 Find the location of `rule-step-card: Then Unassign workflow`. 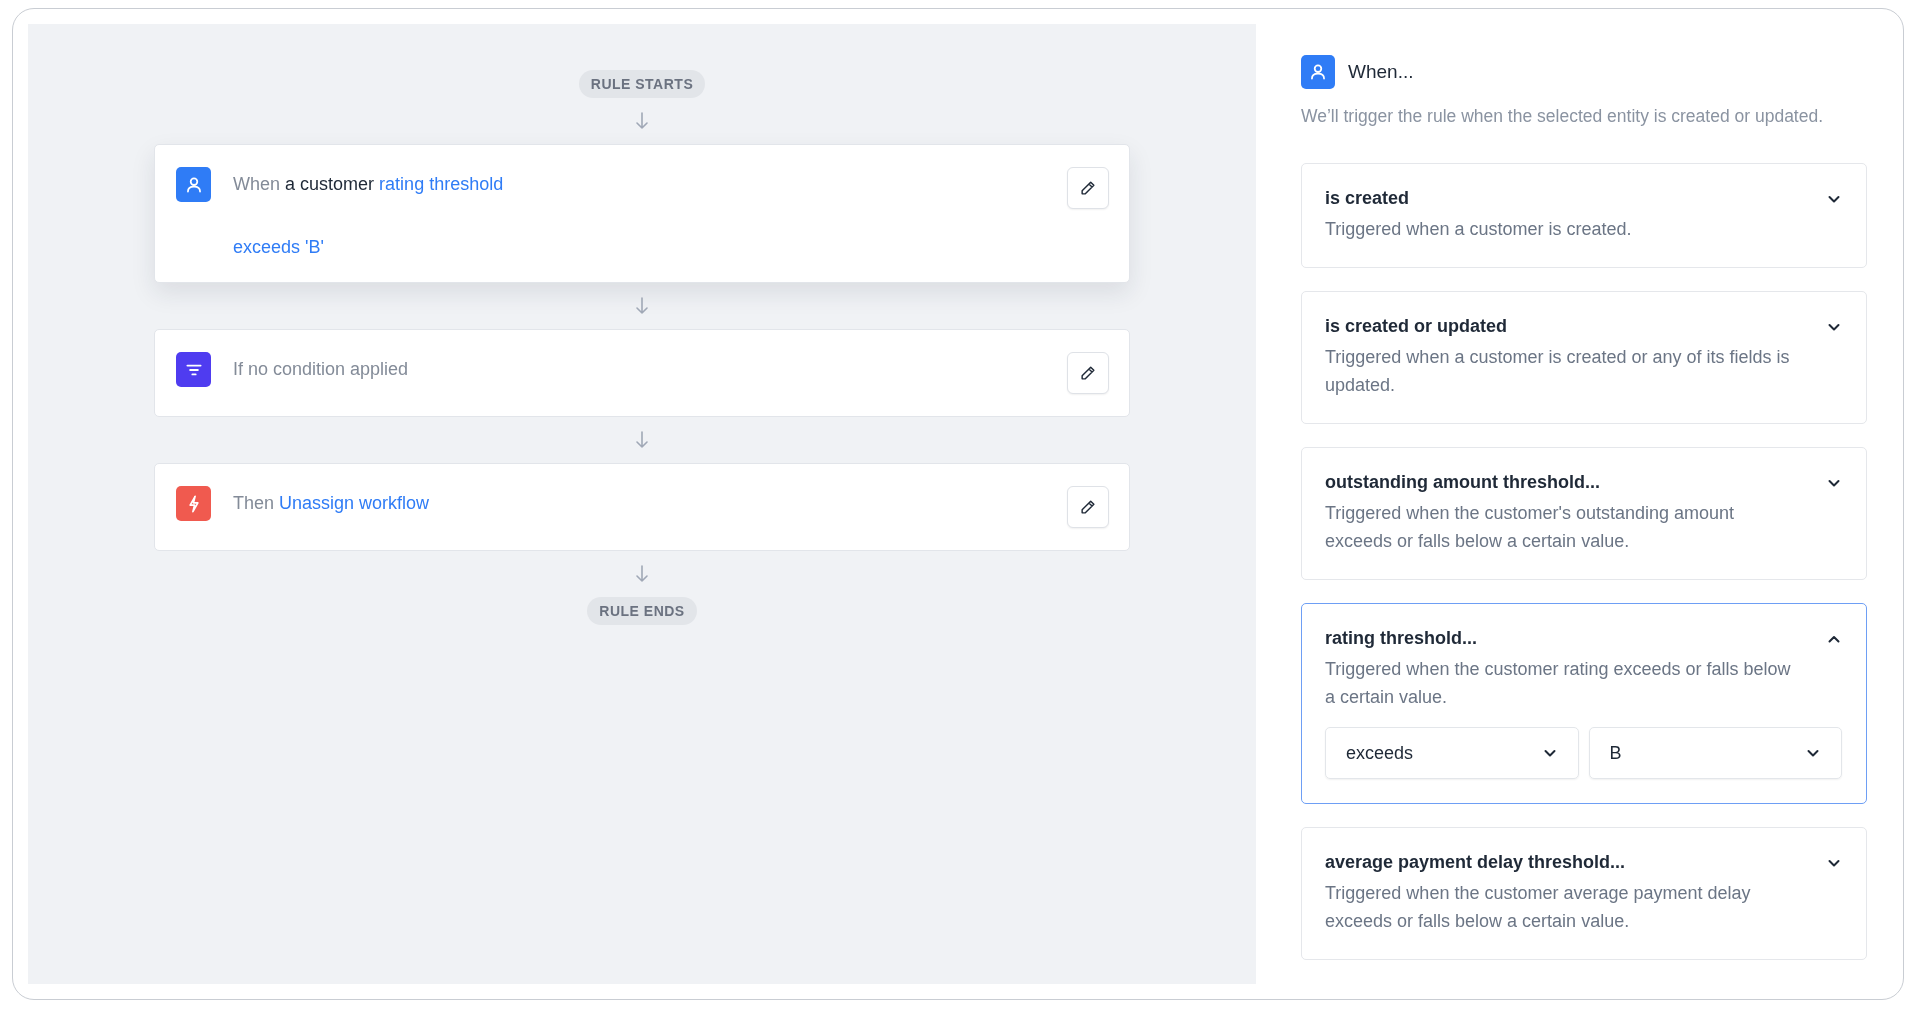

rule-step-card: Then Unassign workflow is located at coordinates (642, 507).